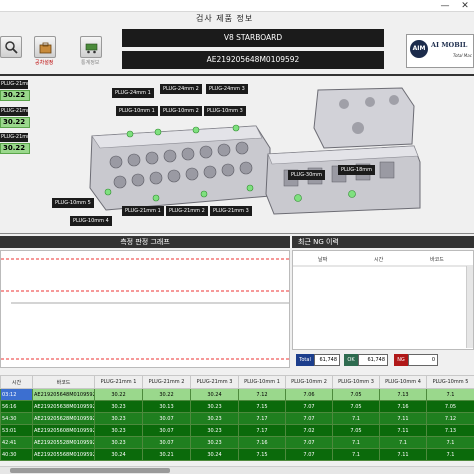 The image size is (474, 474). Describe the element at coordinates (63, 406) in the screenshot. I see `cell-barcode: AE219205638M0109592` at that location.